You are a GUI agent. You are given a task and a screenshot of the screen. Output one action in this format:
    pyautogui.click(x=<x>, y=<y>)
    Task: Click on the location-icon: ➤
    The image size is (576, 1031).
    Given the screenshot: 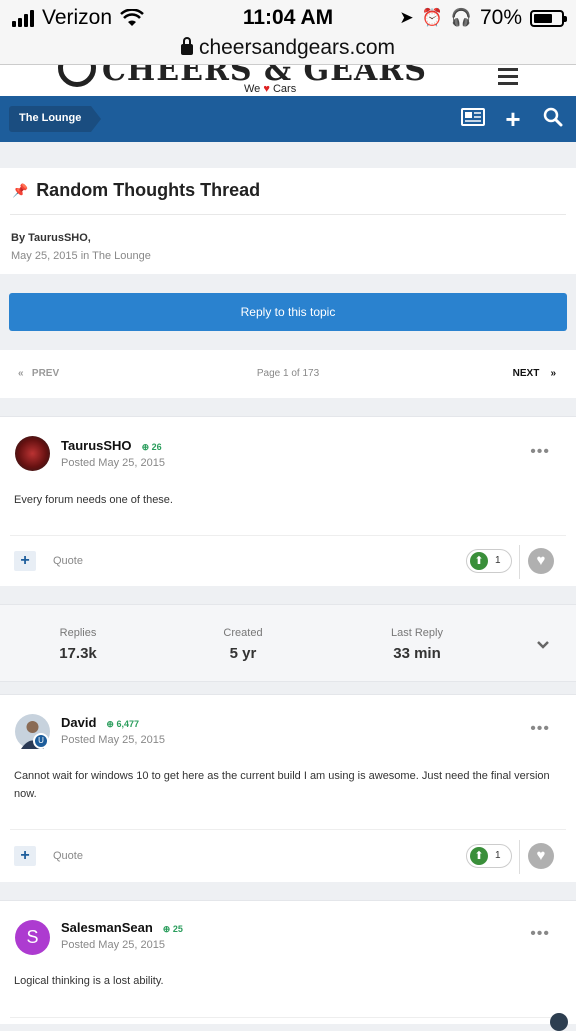 What is the action you would take?
    pyautogui.click(x=406, y=17)
    